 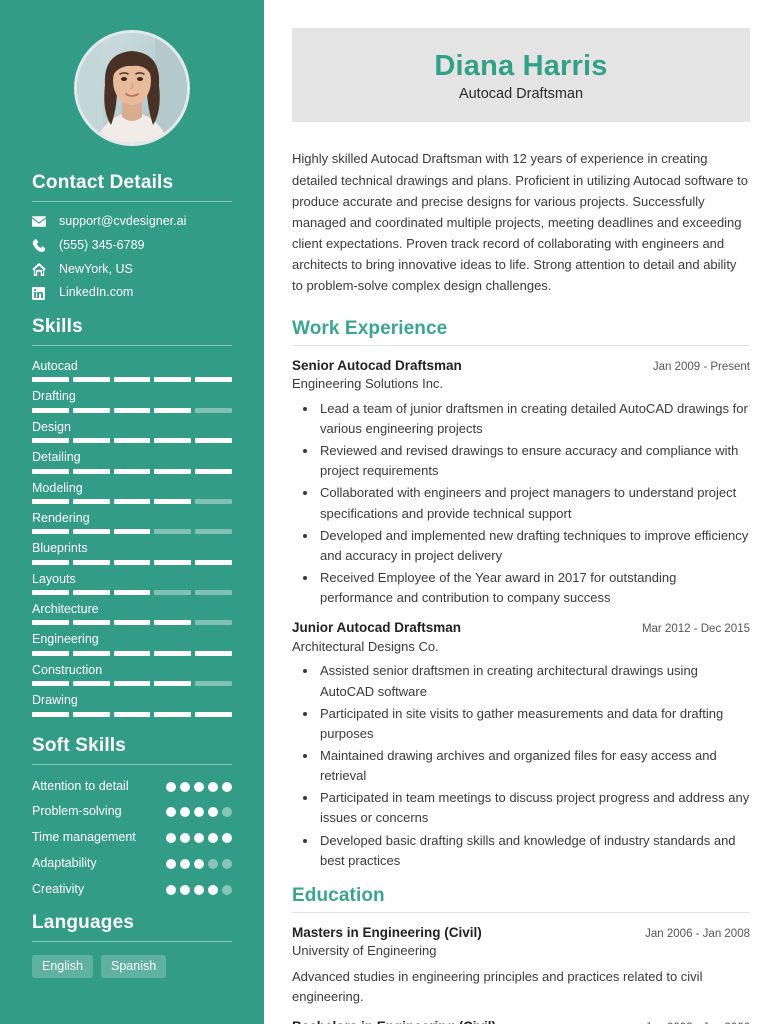 I want to click on skill-label: Drafting, so click(x=54, y=396).